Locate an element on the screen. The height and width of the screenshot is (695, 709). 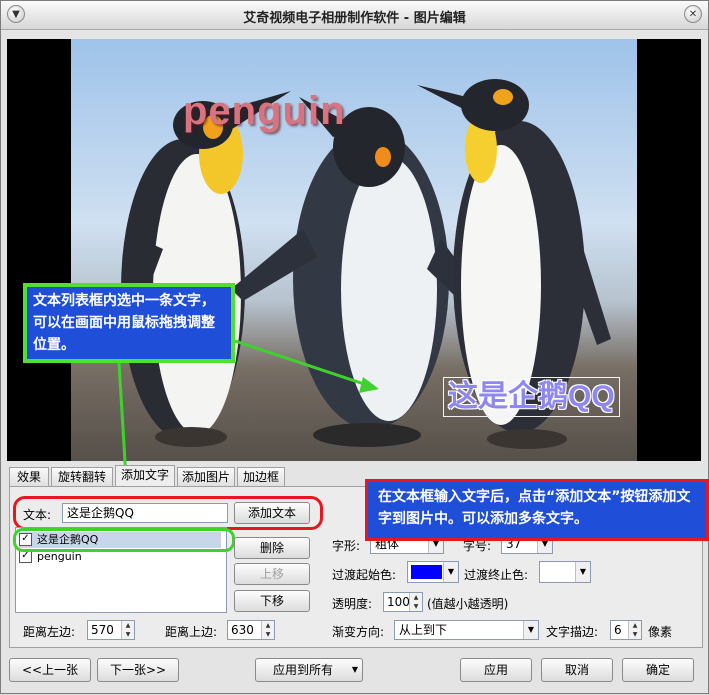
tab-effect: 效果 is located at coordinates (29, 476).